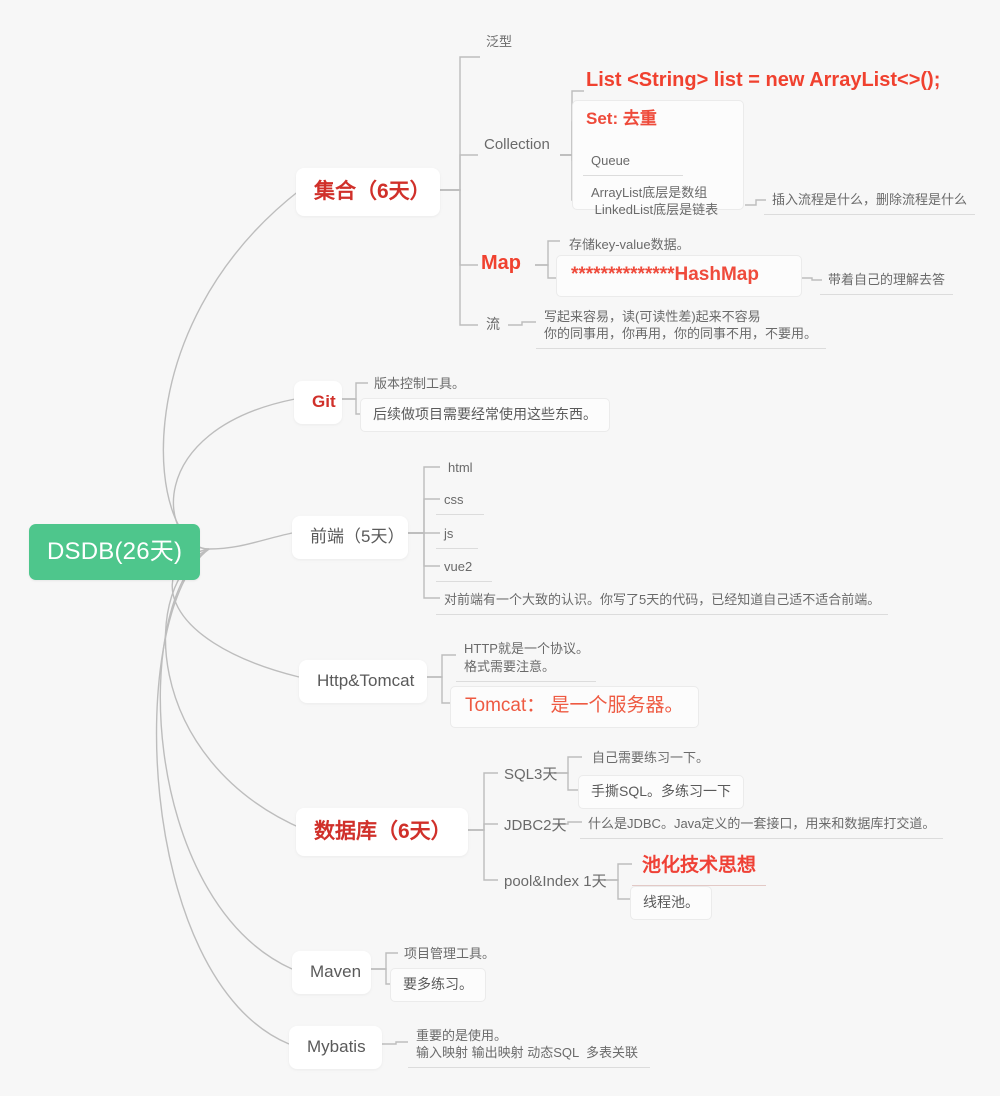 This screenshot has width=1000, height=1096. Describe the element at coordinates (464, 568) in the screenshot. I see `node-frontend-vue2: vue2` at that location.